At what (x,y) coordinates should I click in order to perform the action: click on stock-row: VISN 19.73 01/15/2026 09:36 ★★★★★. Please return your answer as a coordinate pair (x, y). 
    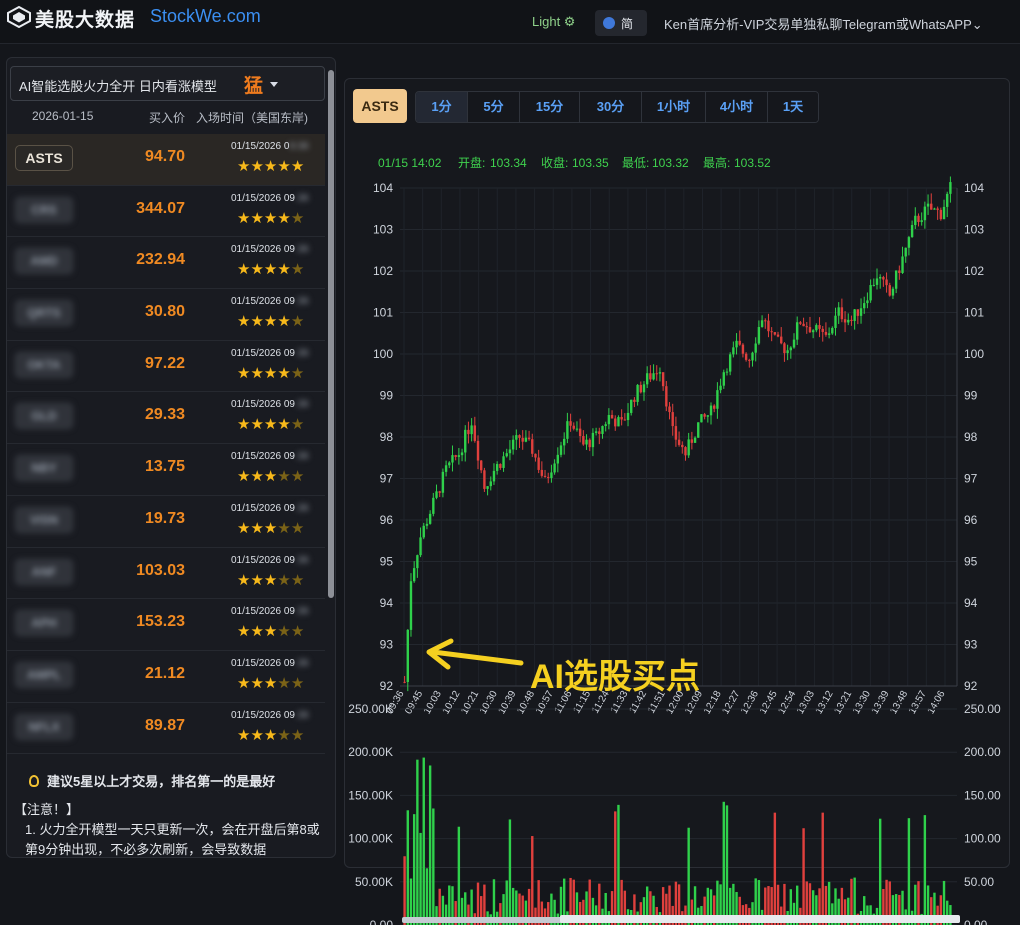
    Looking at the image, I should click on (166, 522).